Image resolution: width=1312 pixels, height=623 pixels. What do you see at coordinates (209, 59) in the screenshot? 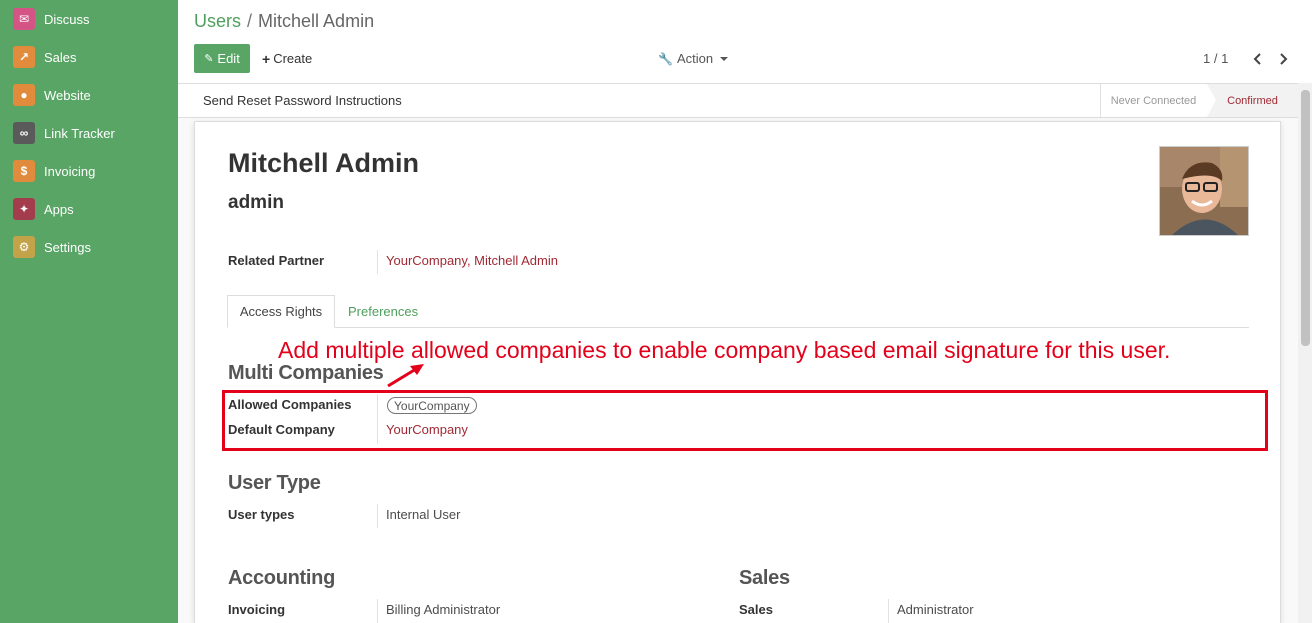
I see `pencil-icon: ✎` at bounding box center [209, 59].